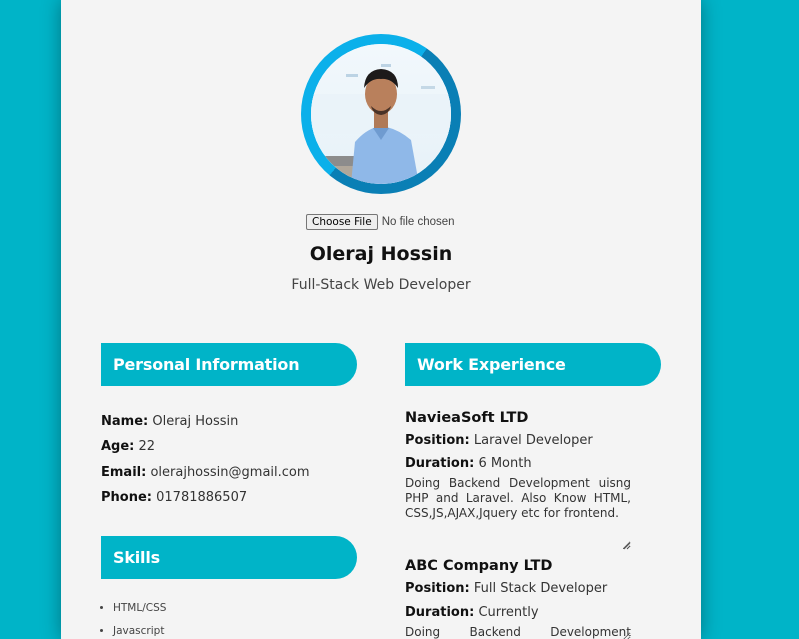 The height and width of the screenshot is (639, 799). I want to click on job-position: Position: Laravel Developer, so click(499, 440).